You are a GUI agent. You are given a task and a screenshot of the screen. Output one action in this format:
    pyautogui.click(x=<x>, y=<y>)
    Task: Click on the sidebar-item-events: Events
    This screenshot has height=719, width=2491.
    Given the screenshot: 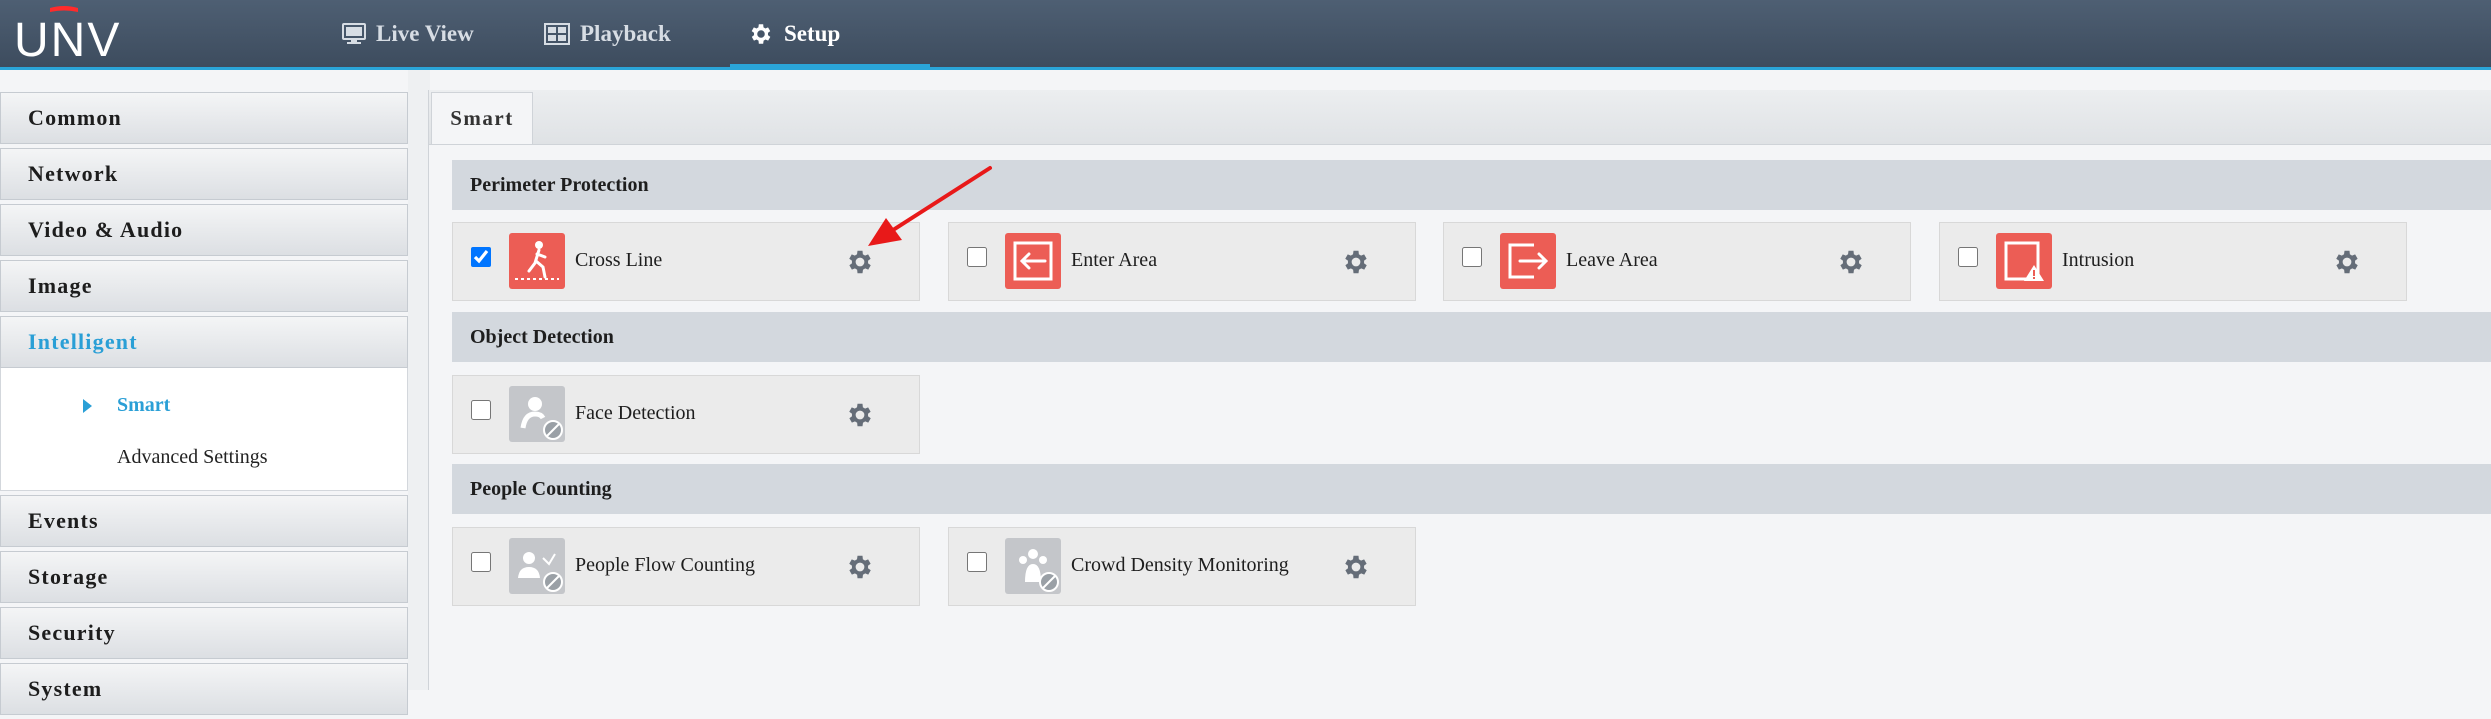 What is the action you would take?
    pyautogui.click(x=204, y=521)
    